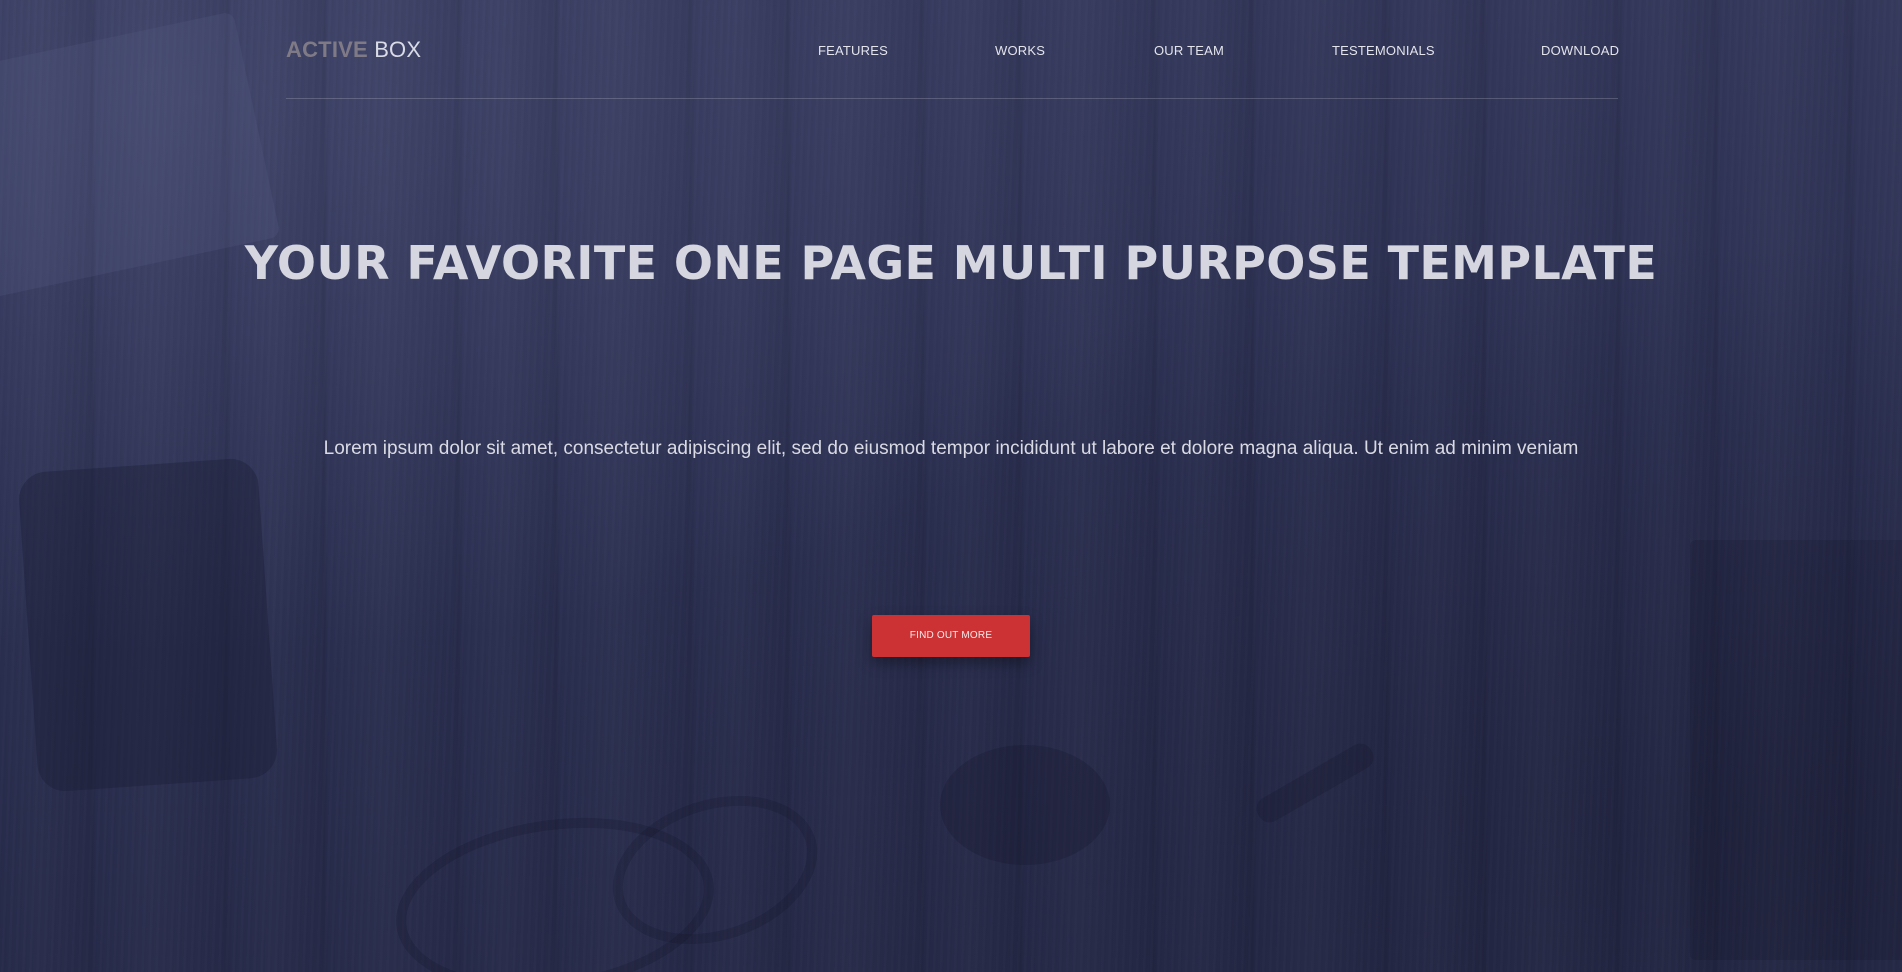 Image resolution: width=1902 pixels, height=972 pixels. What do you see at coordinates (327, 49) in the screenshot?
I see `logo-active-text: ACTIVE` at bounding box center [327, 49].